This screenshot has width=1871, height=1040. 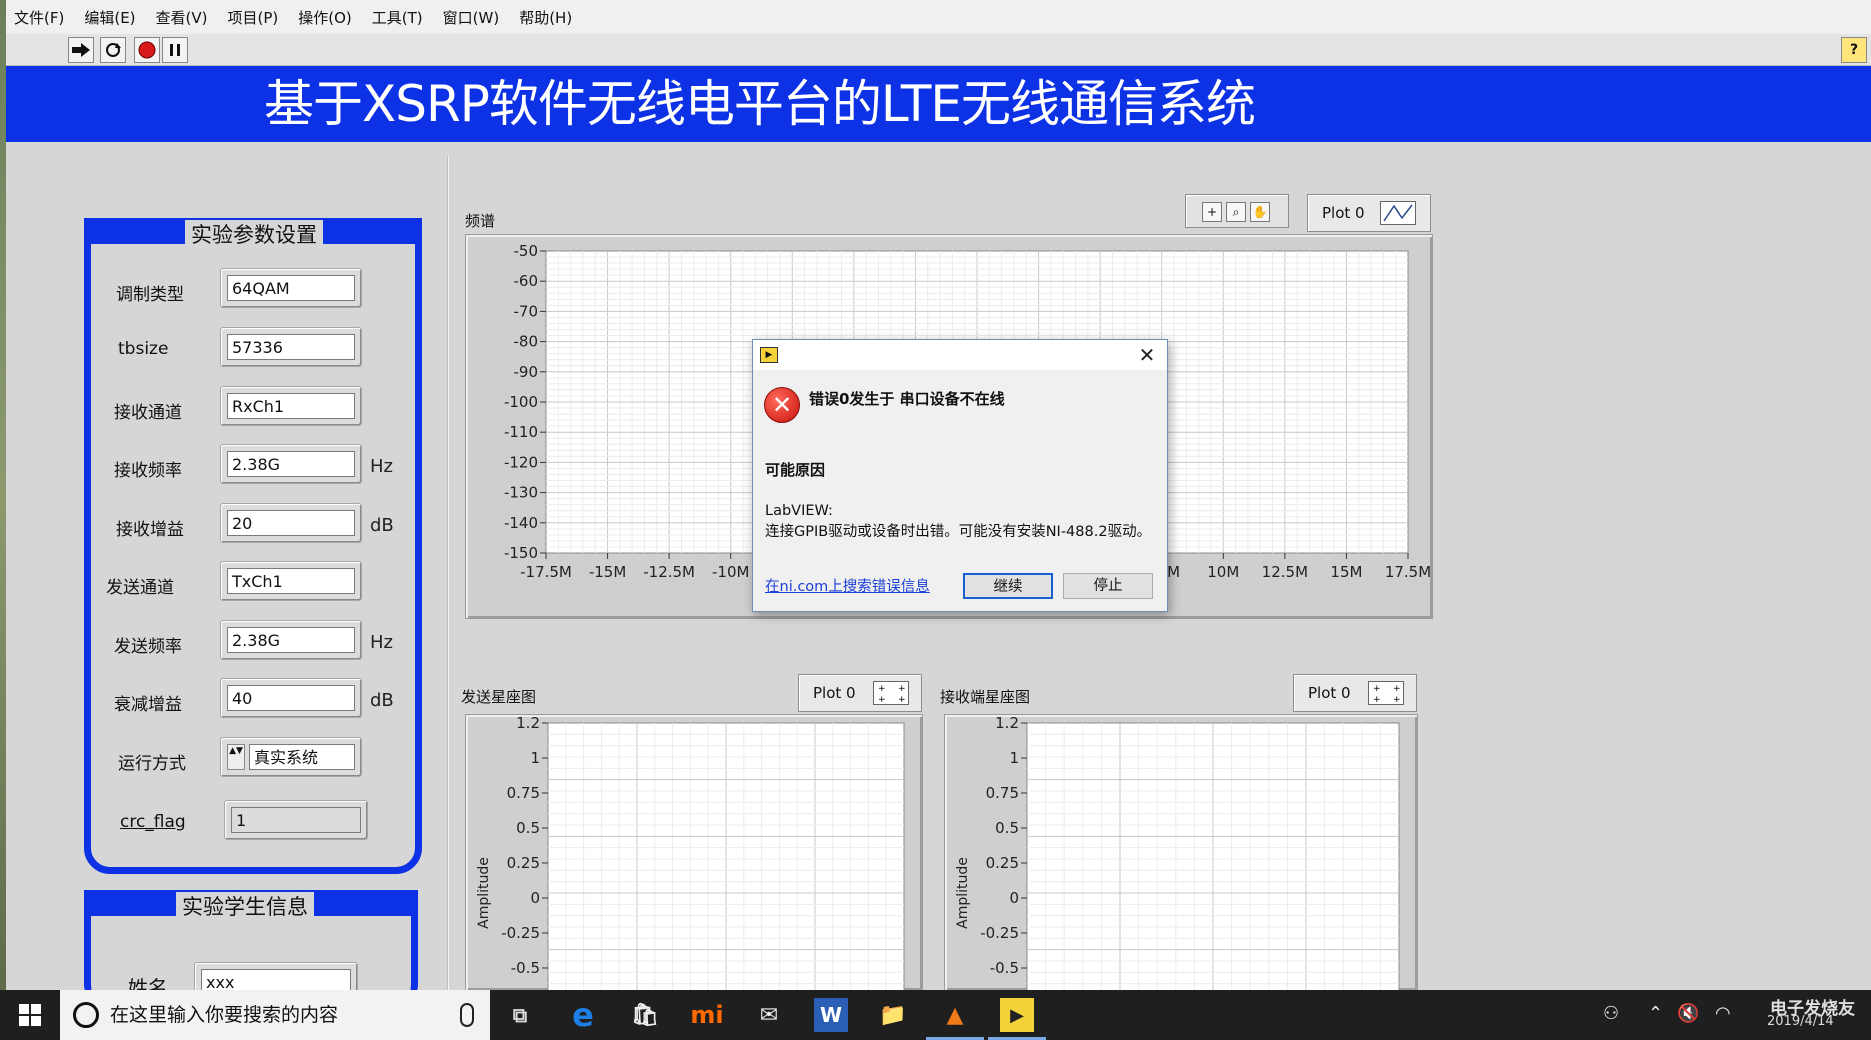 What do you see at coordinates (1611, 1013) in the screenshot?
I see `people-icon: ⚇` at bounding box center [1611, 1013].